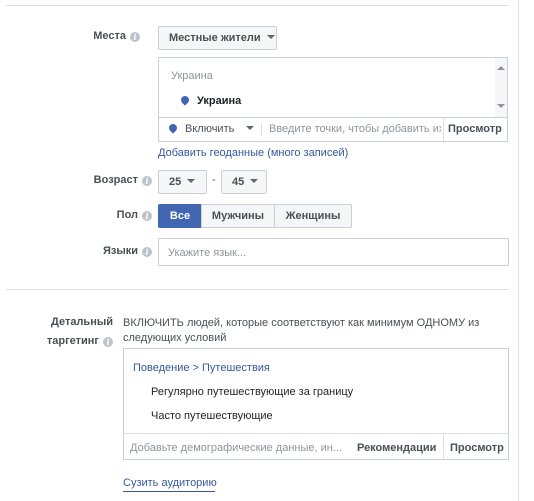 This screenshot has height=501, width=534. I want to click on gender-label: Пол, so click(127, 215).